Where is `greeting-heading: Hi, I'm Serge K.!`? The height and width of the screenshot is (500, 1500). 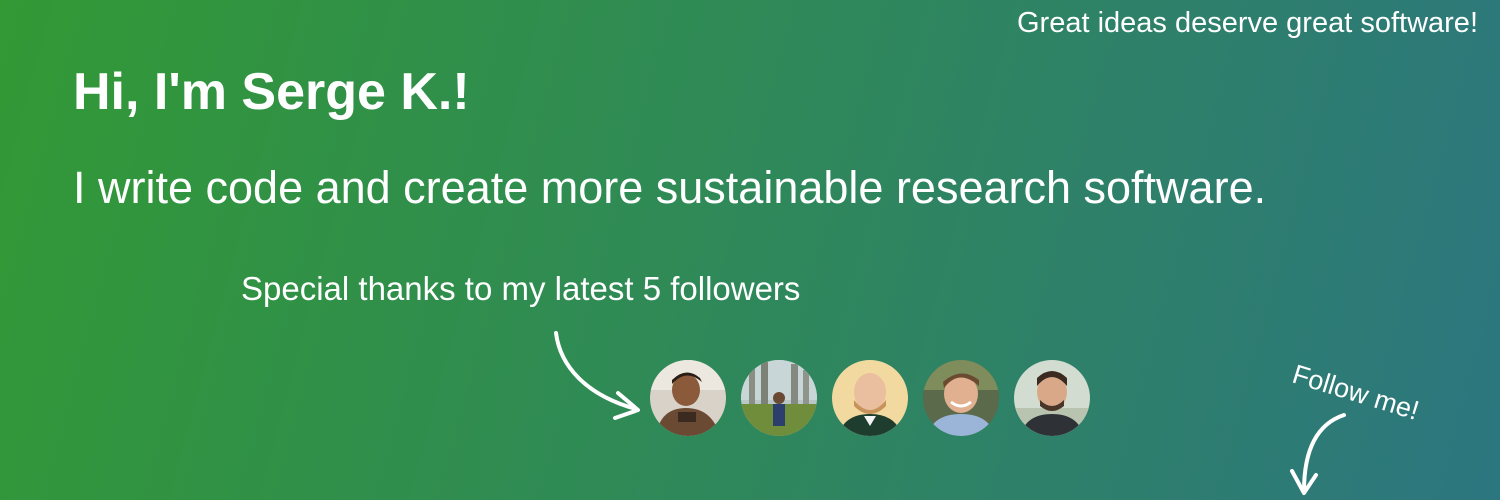 greeting-heading: Hi, I'm Serge K.! is located at coordinates (271, 92).